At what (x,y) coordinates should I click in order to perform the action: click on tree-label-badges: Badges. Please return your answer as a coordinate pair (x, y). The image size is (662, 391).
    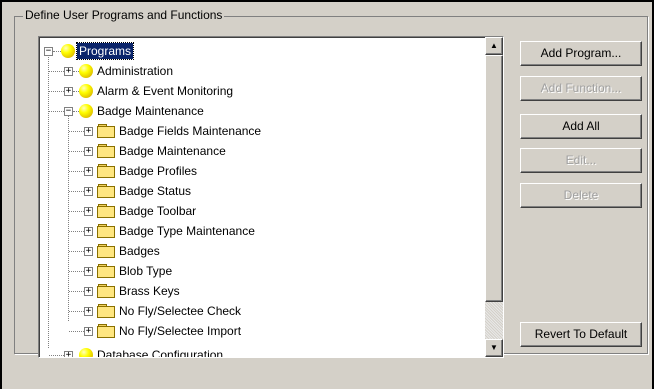
    Looking at the image, I should click on (139, 251).